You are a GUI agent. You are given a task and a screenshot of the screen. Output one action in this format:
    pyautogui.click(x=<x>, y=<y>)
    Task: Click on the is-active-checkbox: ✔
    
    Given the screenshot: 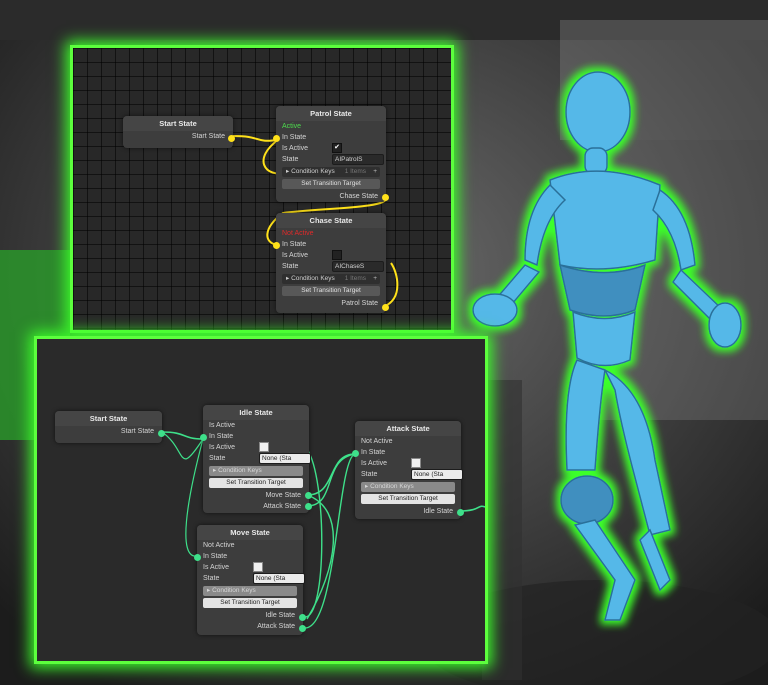 What is the action you would take?
    pyautogui.click(x=337, y=148)
    